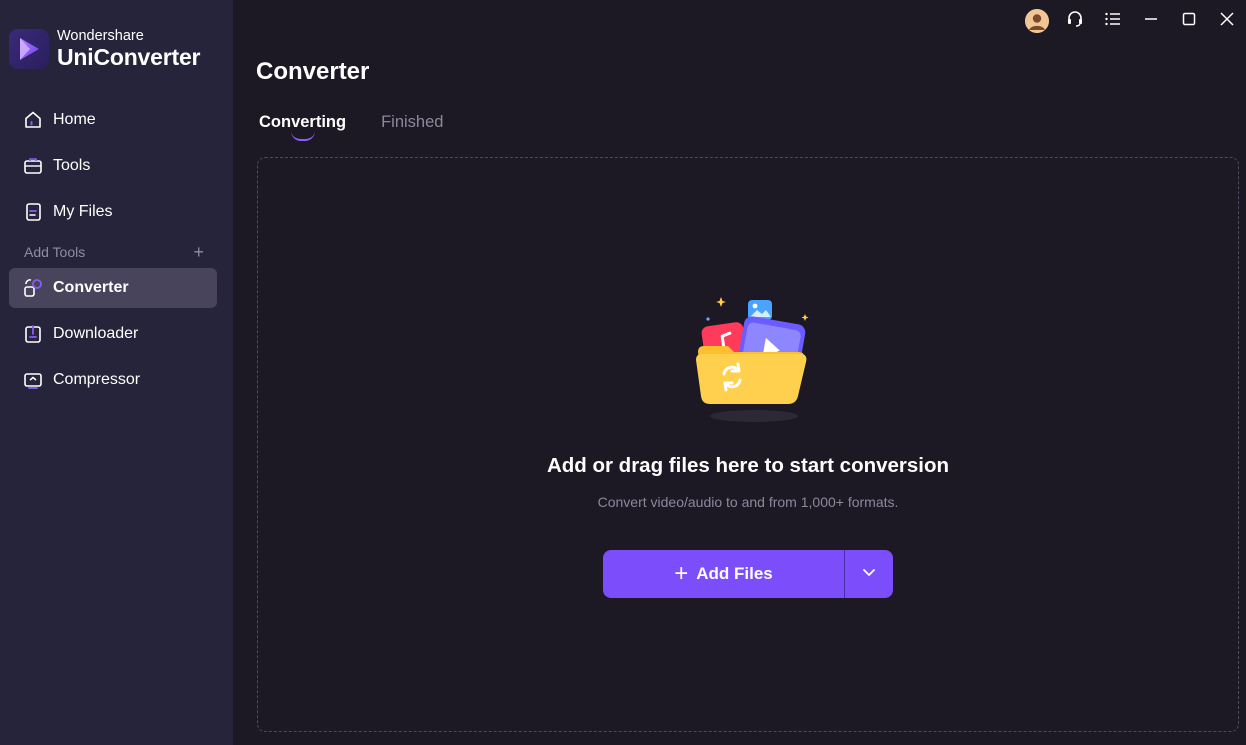 This screenshot has height=745, width=1246. I want to click on chevron-down-icon, so click(869, 574).